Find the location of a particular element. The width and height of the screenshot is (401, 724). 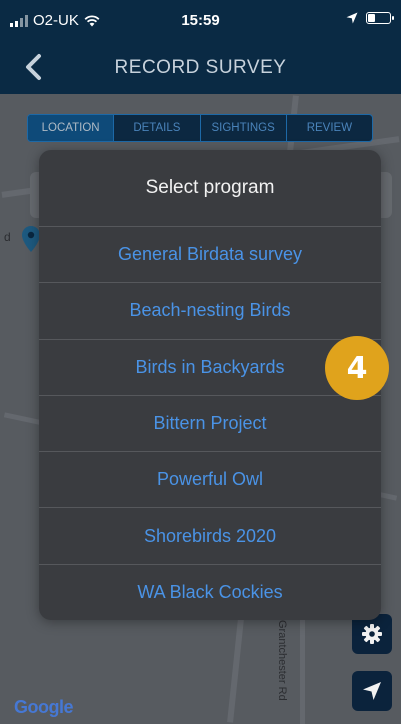

status-time: 15:59 is located at coordinates (200, 20).